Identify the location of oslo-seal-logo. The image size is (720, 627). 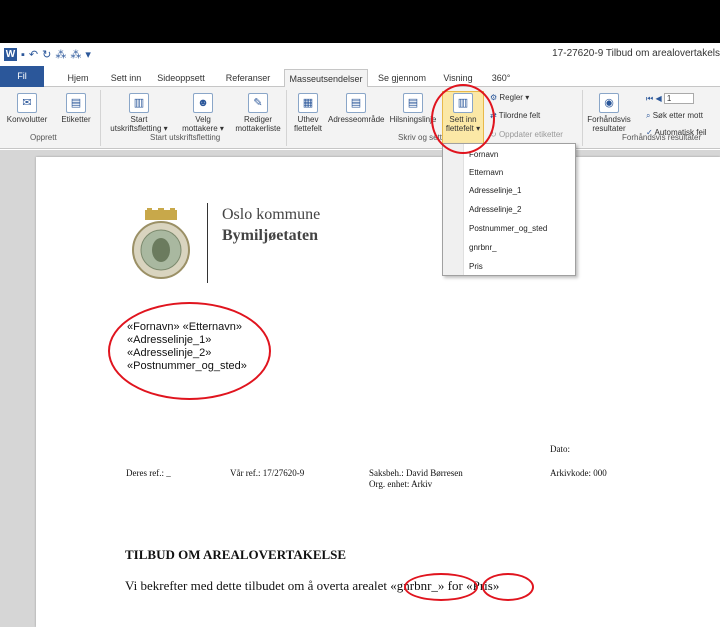
(161, 243).